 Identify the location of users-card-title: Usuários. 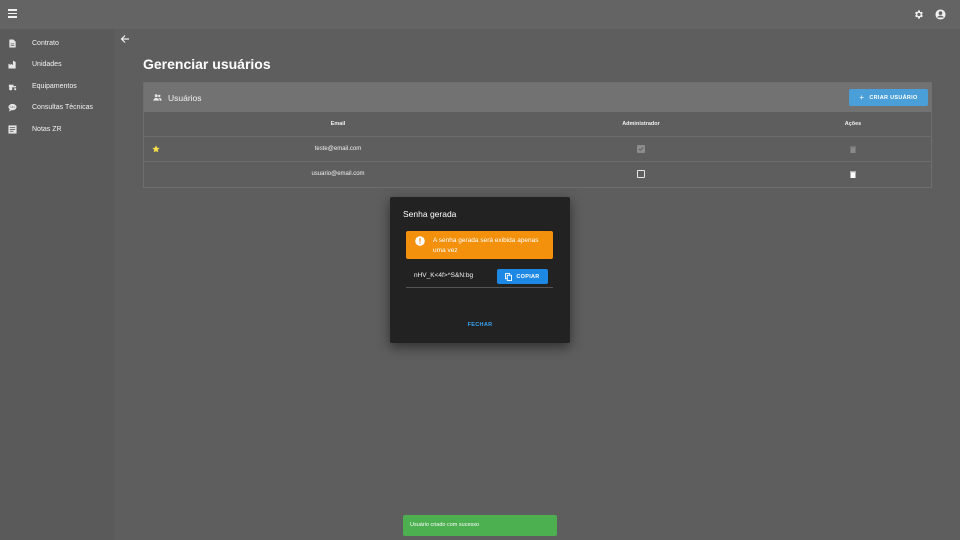
(185, 98).